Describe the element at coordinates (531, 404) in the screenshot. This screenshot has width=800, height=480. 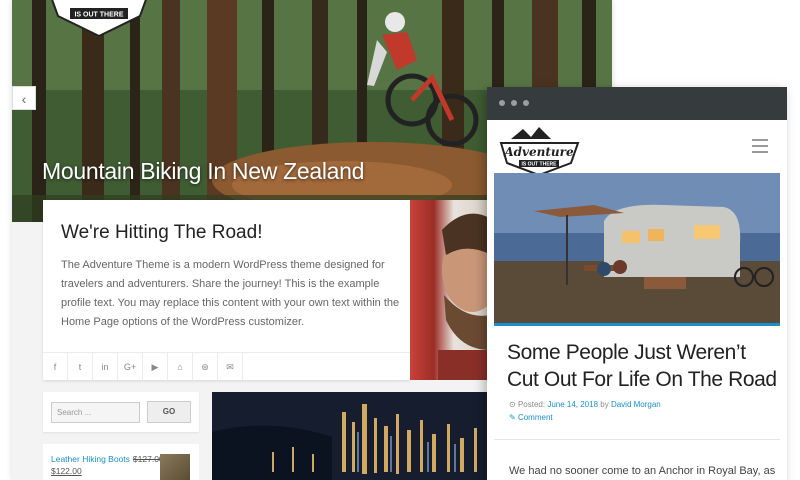
I see `posted-label: Posted:` at that location.